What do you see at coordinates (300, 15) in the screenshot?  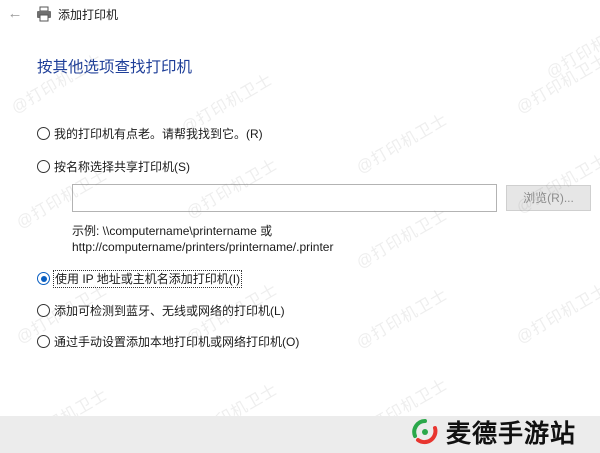 I see `title-bar: ← 添加打印机` at bounding box center [300, 15].